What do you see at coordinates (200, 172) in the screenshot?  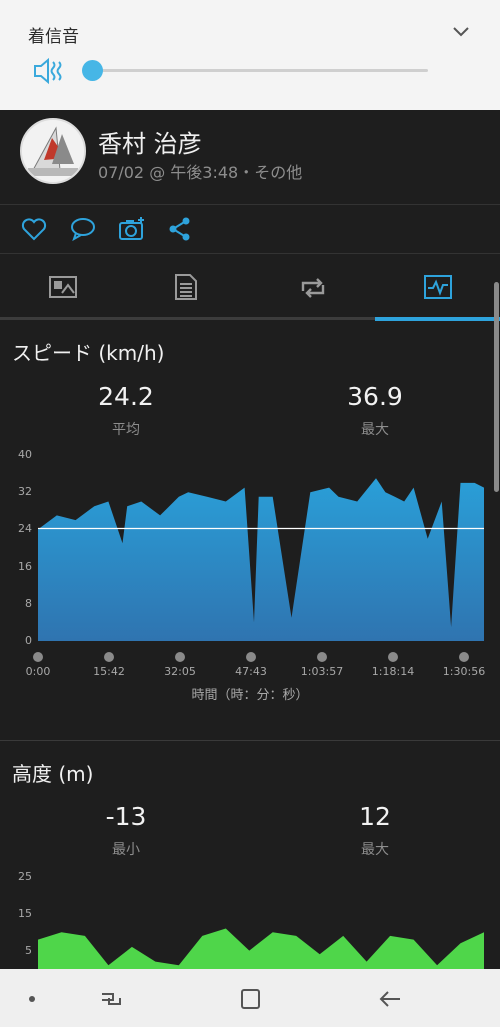 I see `activity-meta: 07/02 @ 午後3:48・その他` at bounding box center [200, 172].